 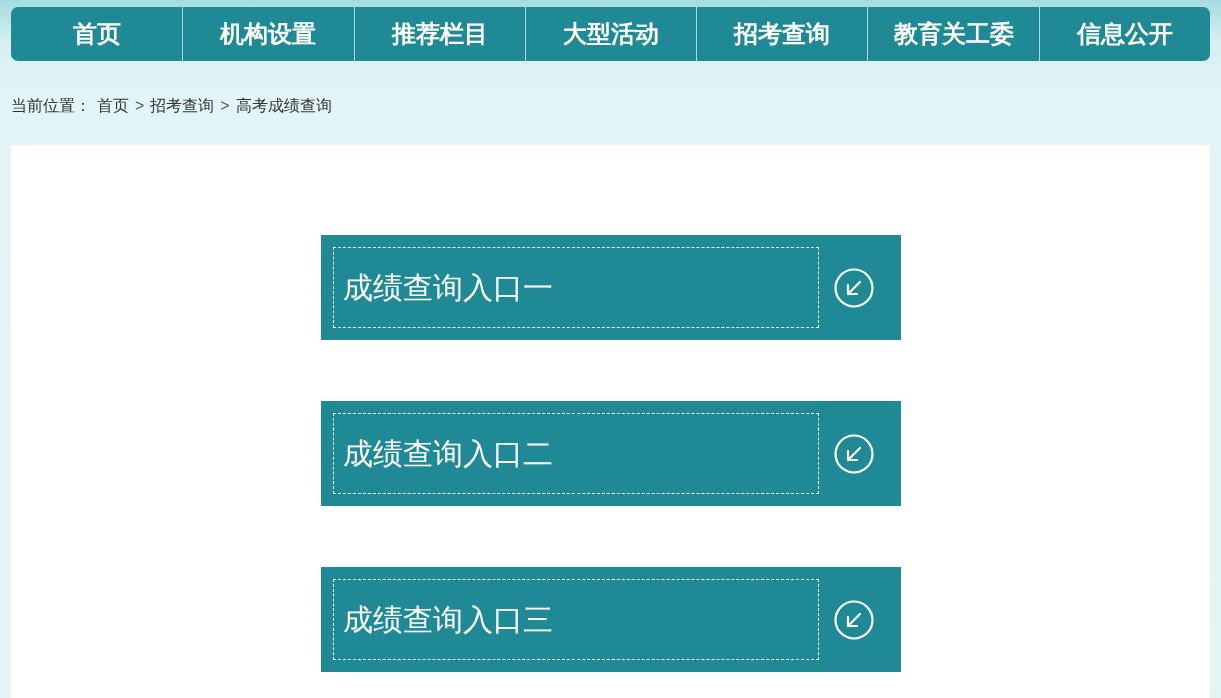 What do you see at coordinates (1124, 34) in the screenshot?
I see `nav-link: 信息公开` at bounding box center [1124, 34].